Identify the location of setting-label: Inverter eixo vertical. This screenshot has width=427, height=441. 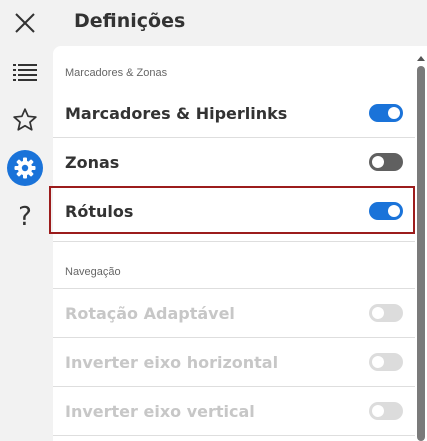
(160, 411).